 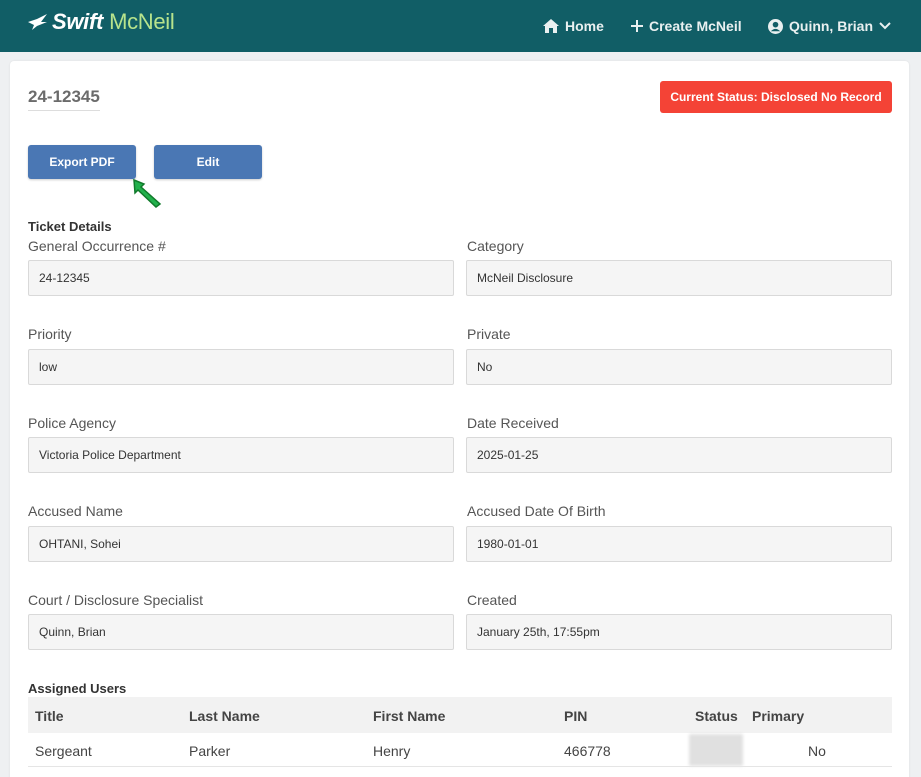 I want to click on private-label: Private, so click(x=489, y=334).